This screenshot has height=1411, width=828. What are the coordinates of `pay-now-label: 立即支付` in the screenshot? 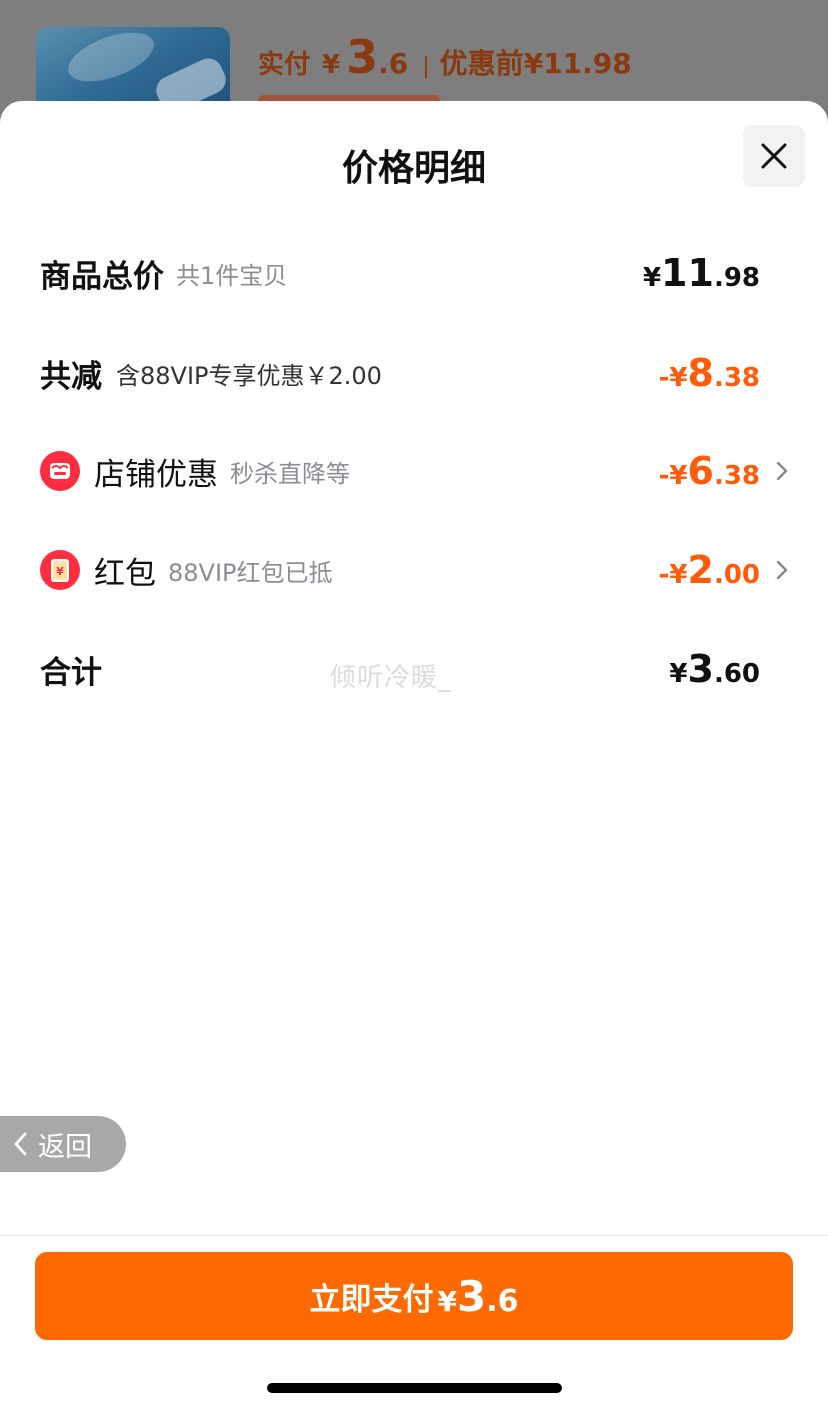 It's located at (371, 1299).